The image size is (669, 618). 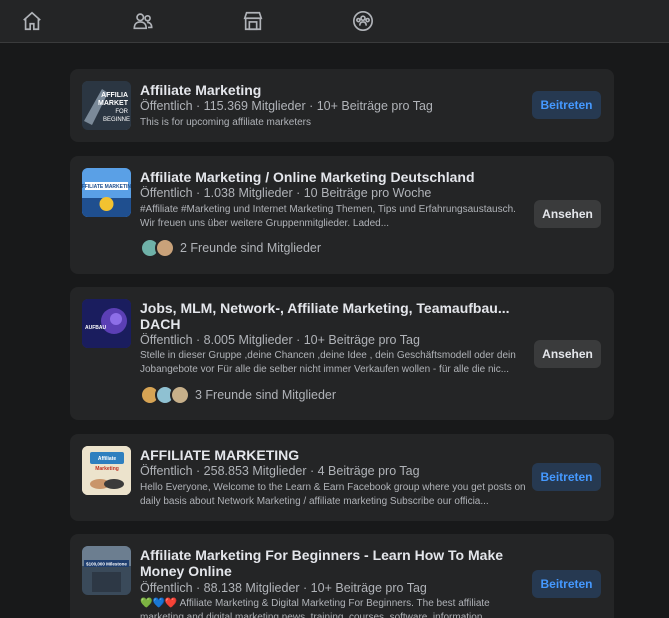 I want to click on svg-text: Marketing, so click(x=107, y=469).